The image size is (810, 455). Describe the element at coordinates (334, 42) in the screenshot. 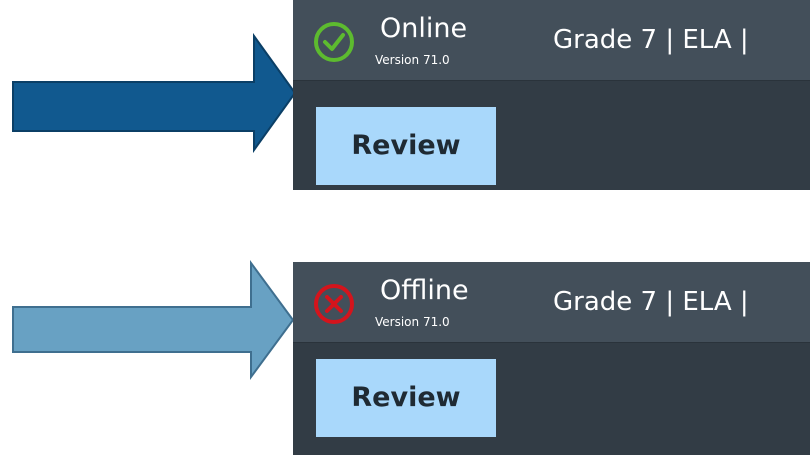

I see `check-circle-icon` at that location.